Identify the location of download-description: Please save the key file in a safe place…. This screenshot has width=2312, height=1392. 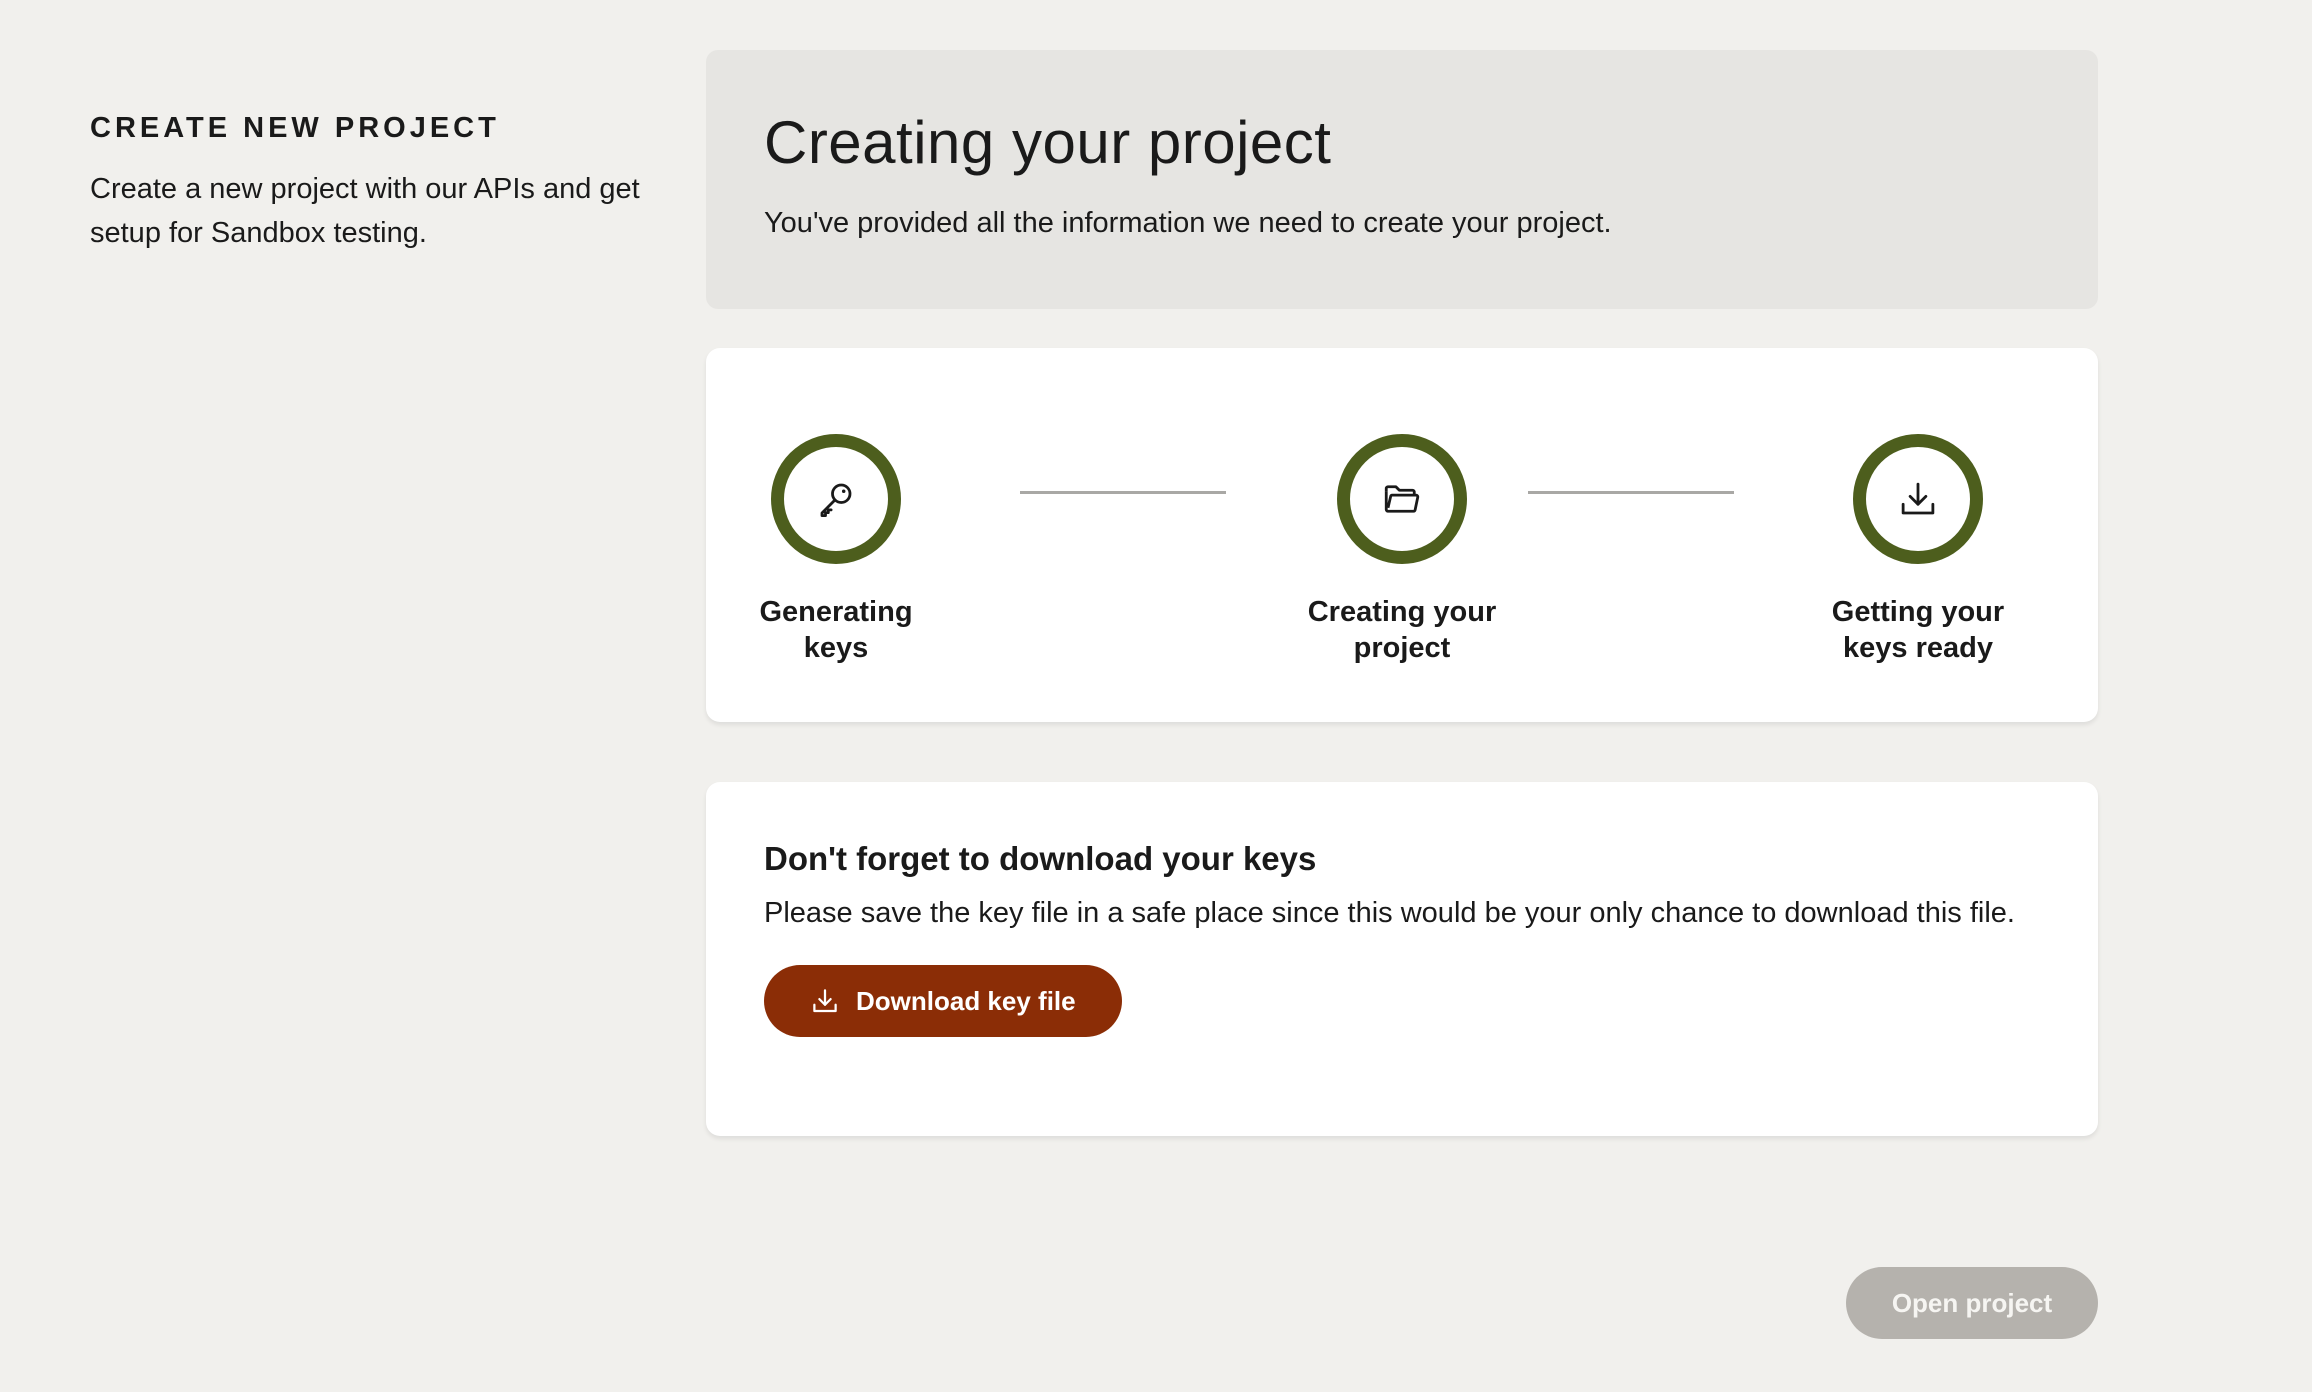
(1389, 913).